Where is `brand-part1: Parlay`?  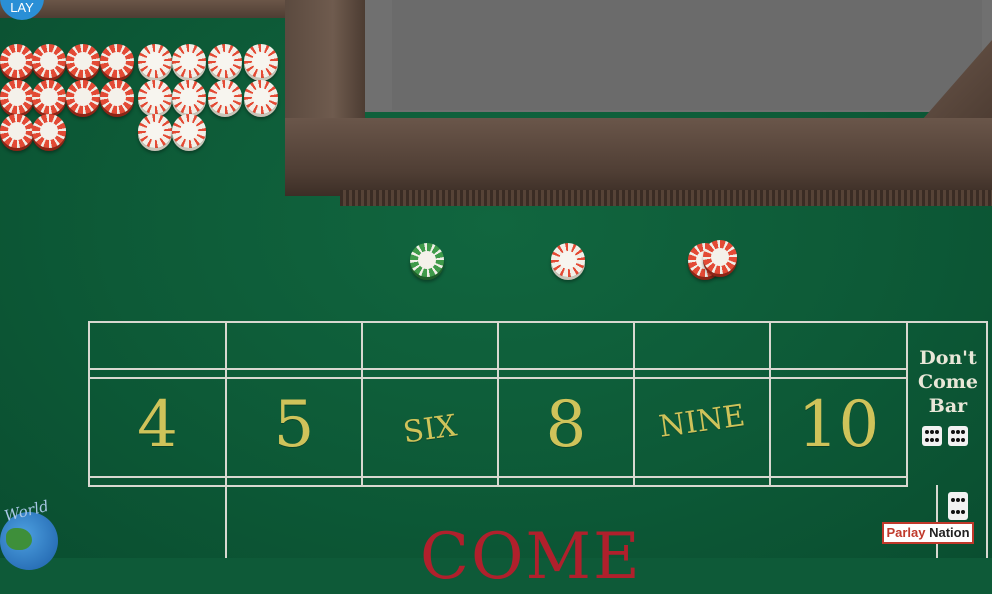 brand-part1: Parlay is located at coordinates (906, 532).